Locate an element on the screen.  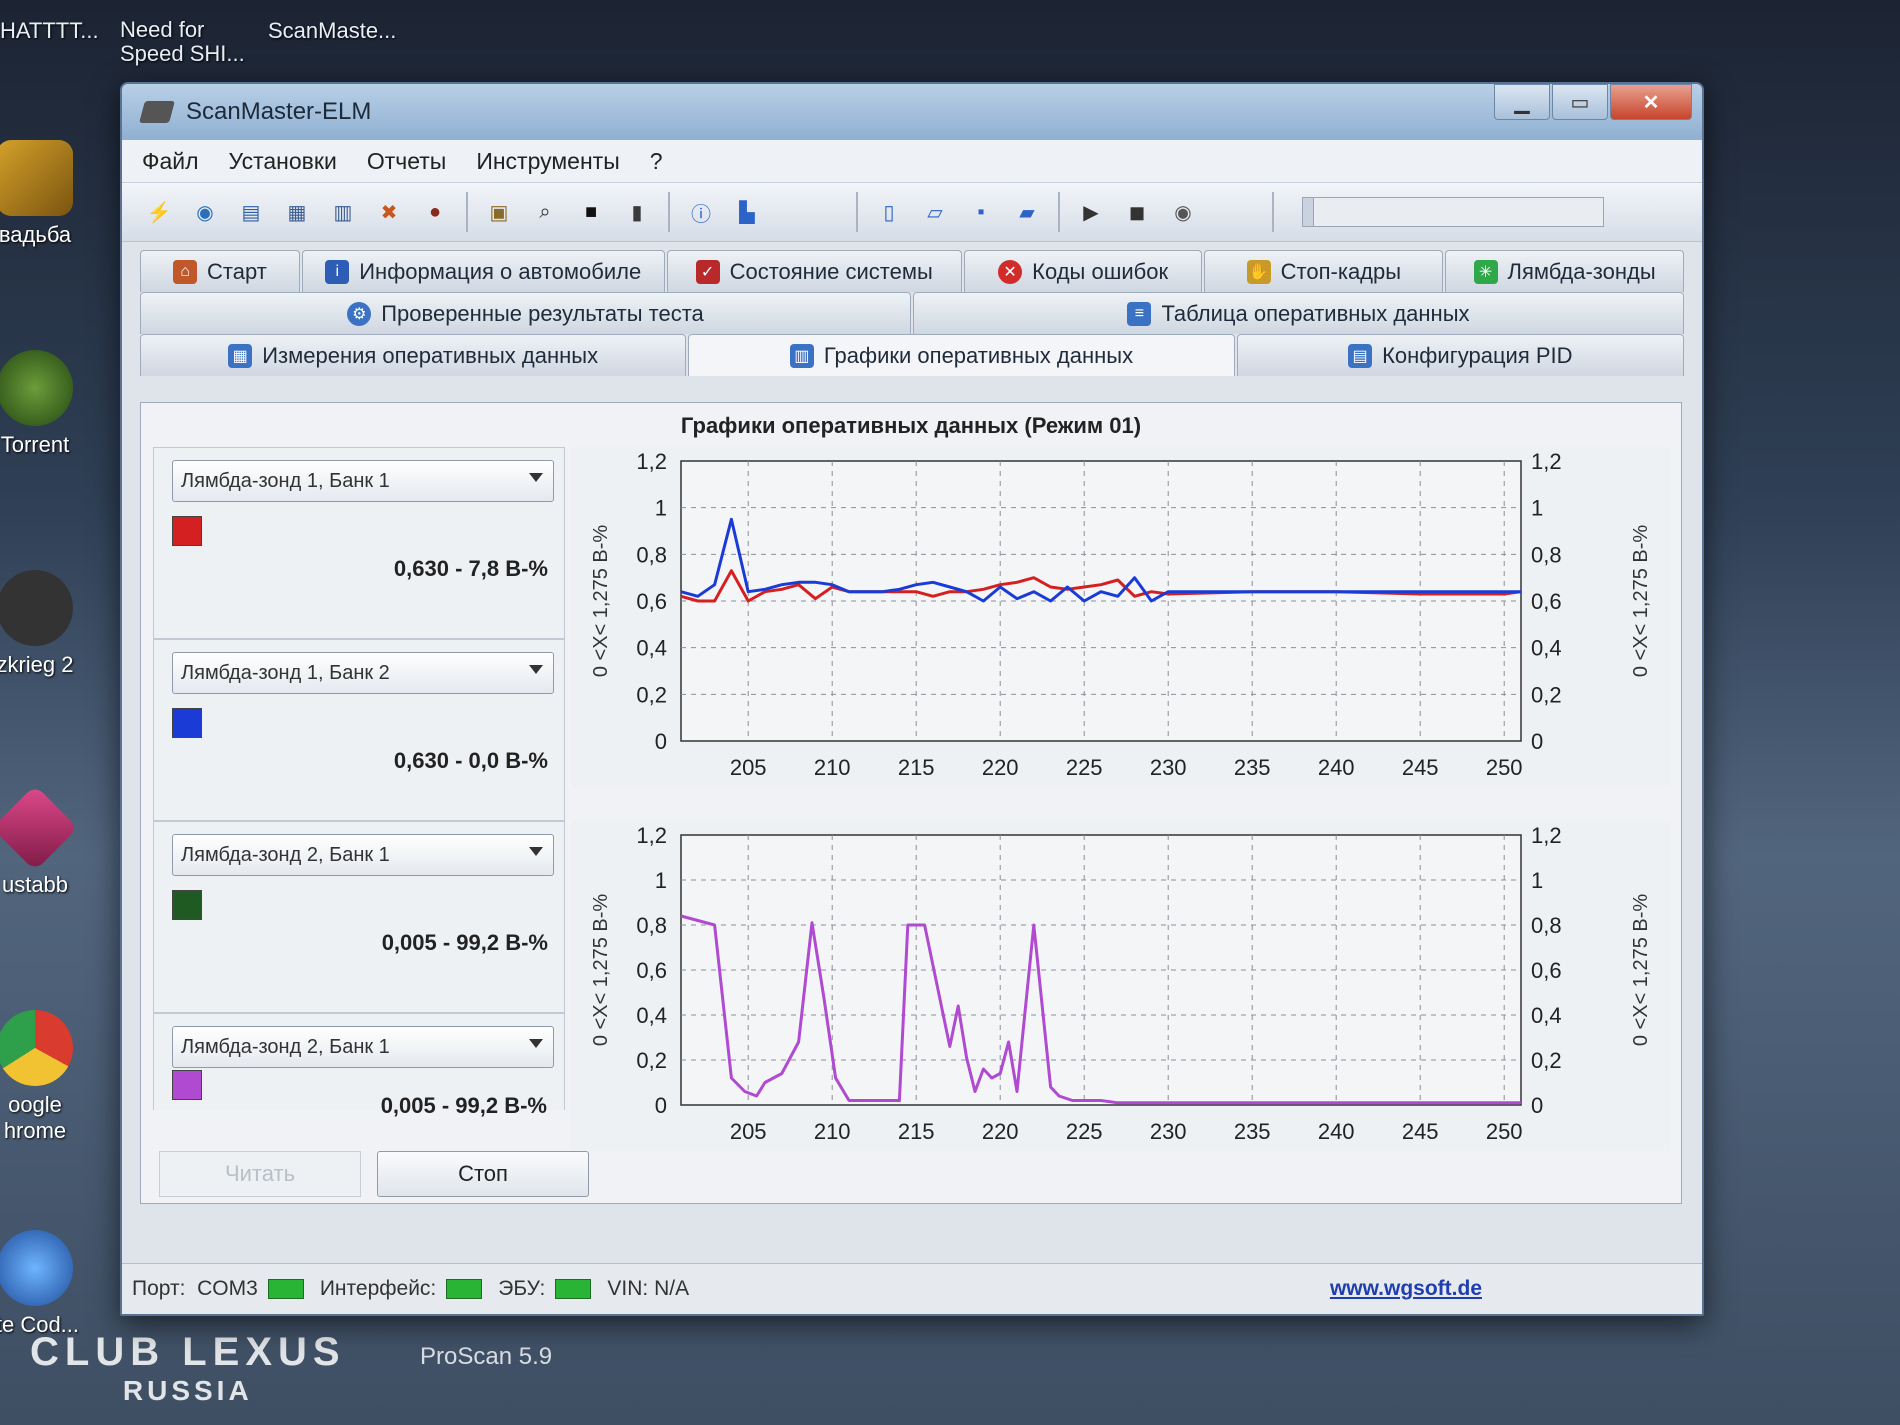
connect-icon: ⚡ is located at coordinates (159, 212).